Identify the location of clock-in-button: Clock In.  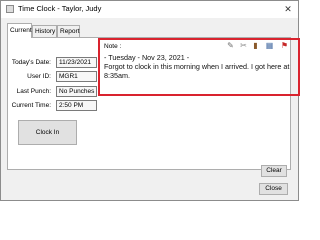
(47, 132).